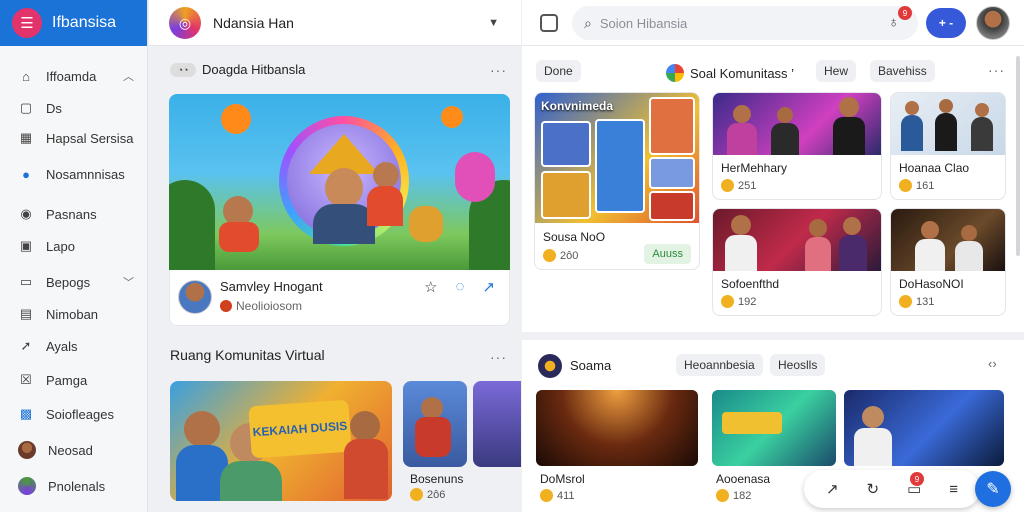  What do you see at coordinates (74, 76) in the screenshot?
I see `sidebar-item-home: ⌂ Iffoamda ︿` at bounding box center [74, 76].